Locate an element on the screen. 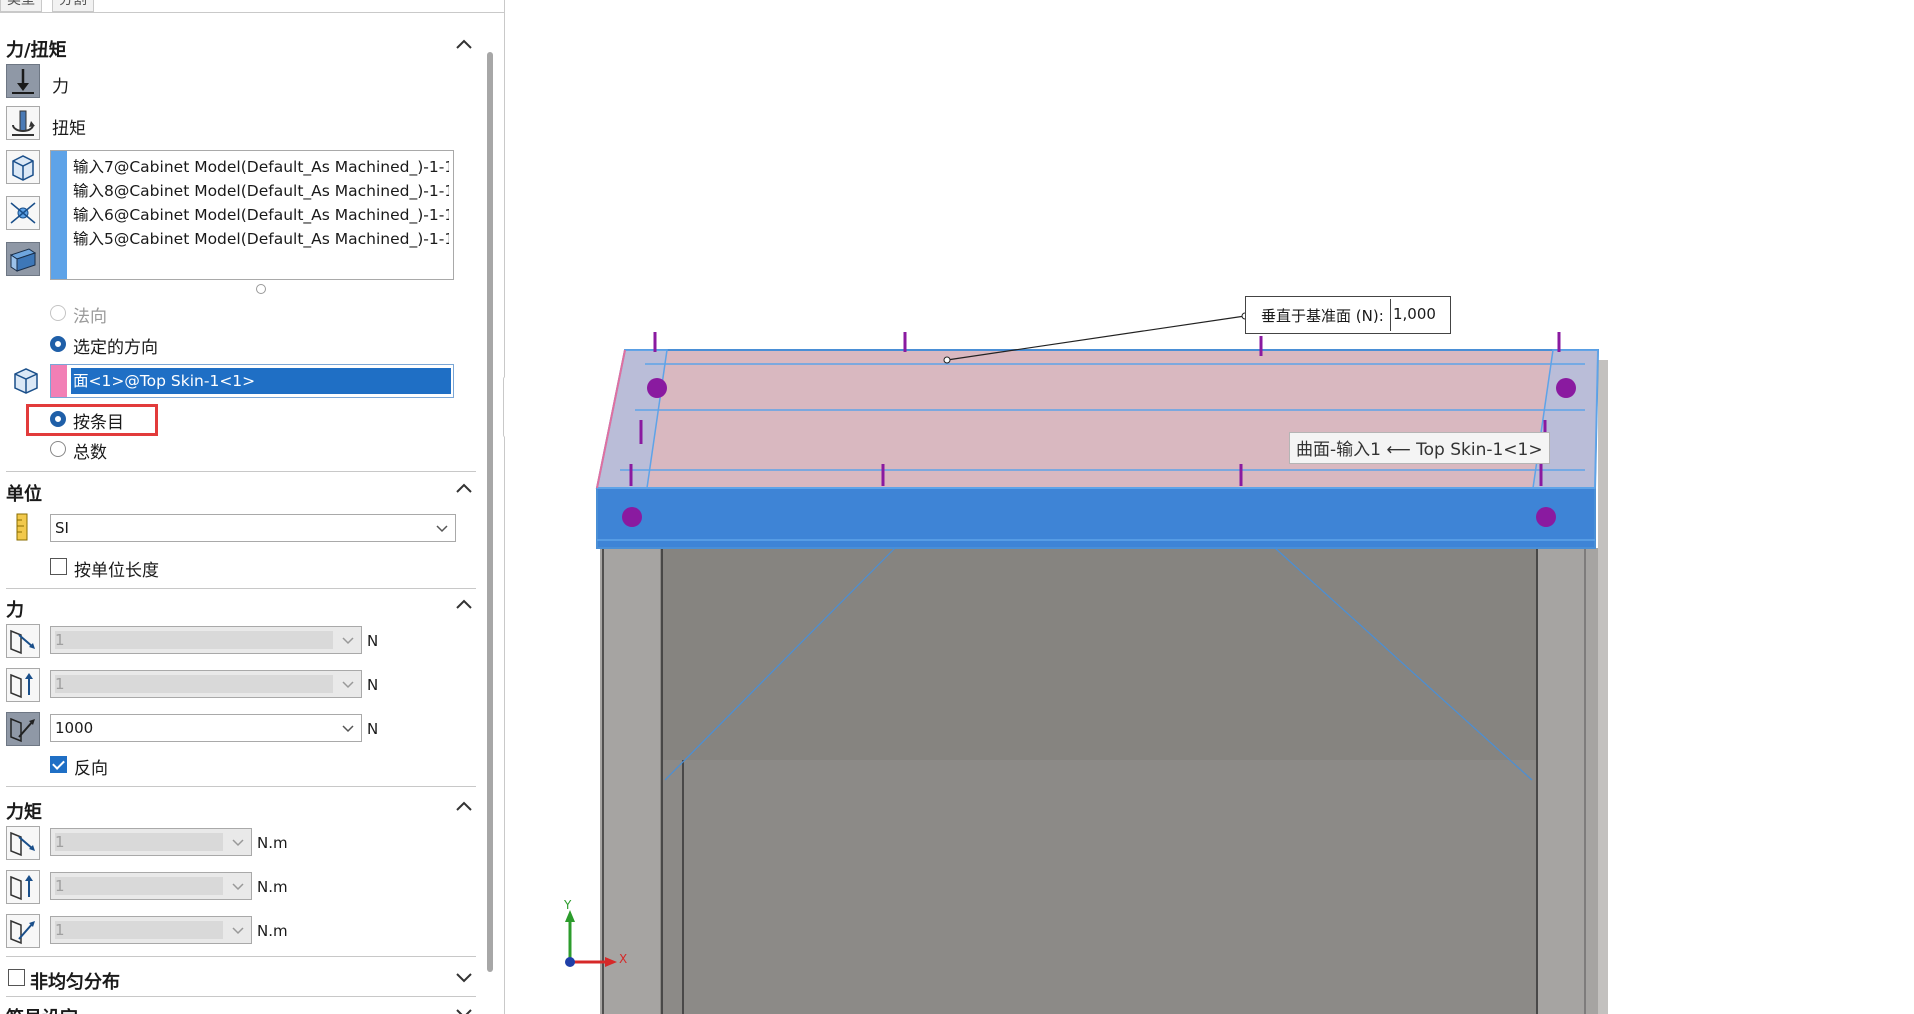 The image size is (1914, 1014). force-type-button is located at coordinates (23, 81).